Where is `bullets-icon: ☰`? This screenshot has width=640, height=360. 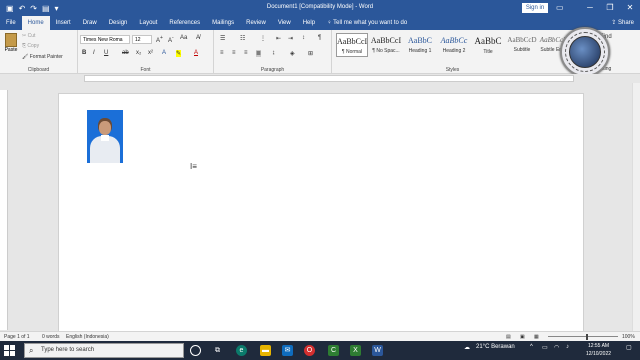
bullets-icon: ☰ is located at coordinates (222, 38).